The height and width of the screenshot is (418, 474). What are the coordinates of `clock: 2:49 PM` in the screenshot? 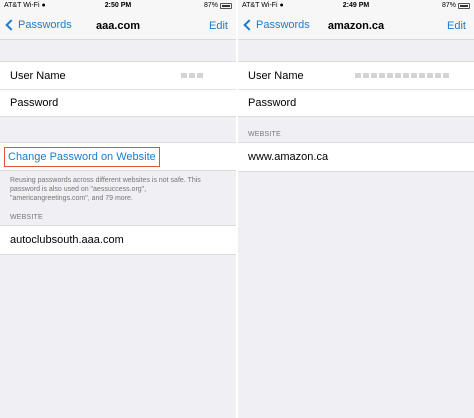 It's located at (356, 5).